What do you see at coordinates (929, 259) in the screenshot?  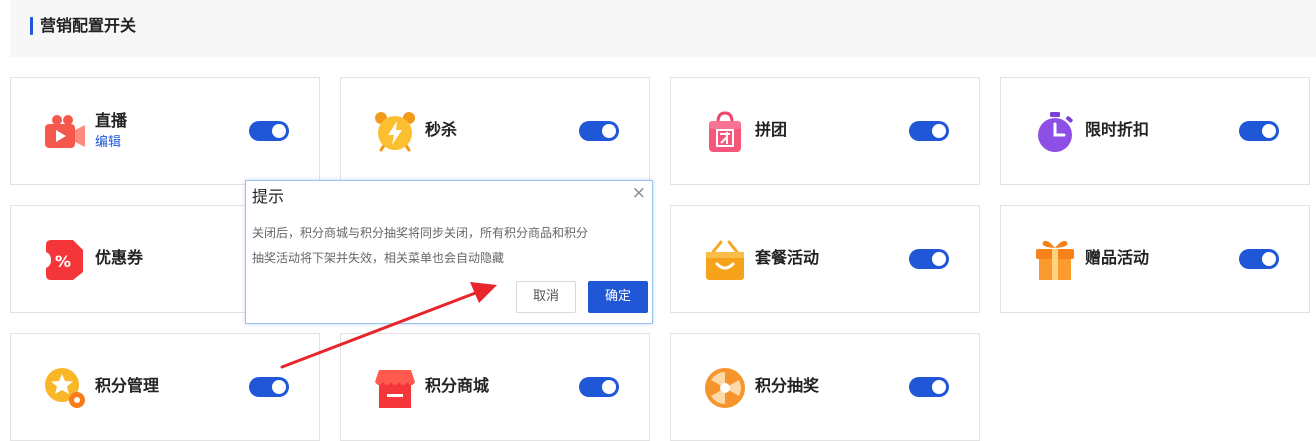 I see `package-toggle` at bounding box center [929, 259].